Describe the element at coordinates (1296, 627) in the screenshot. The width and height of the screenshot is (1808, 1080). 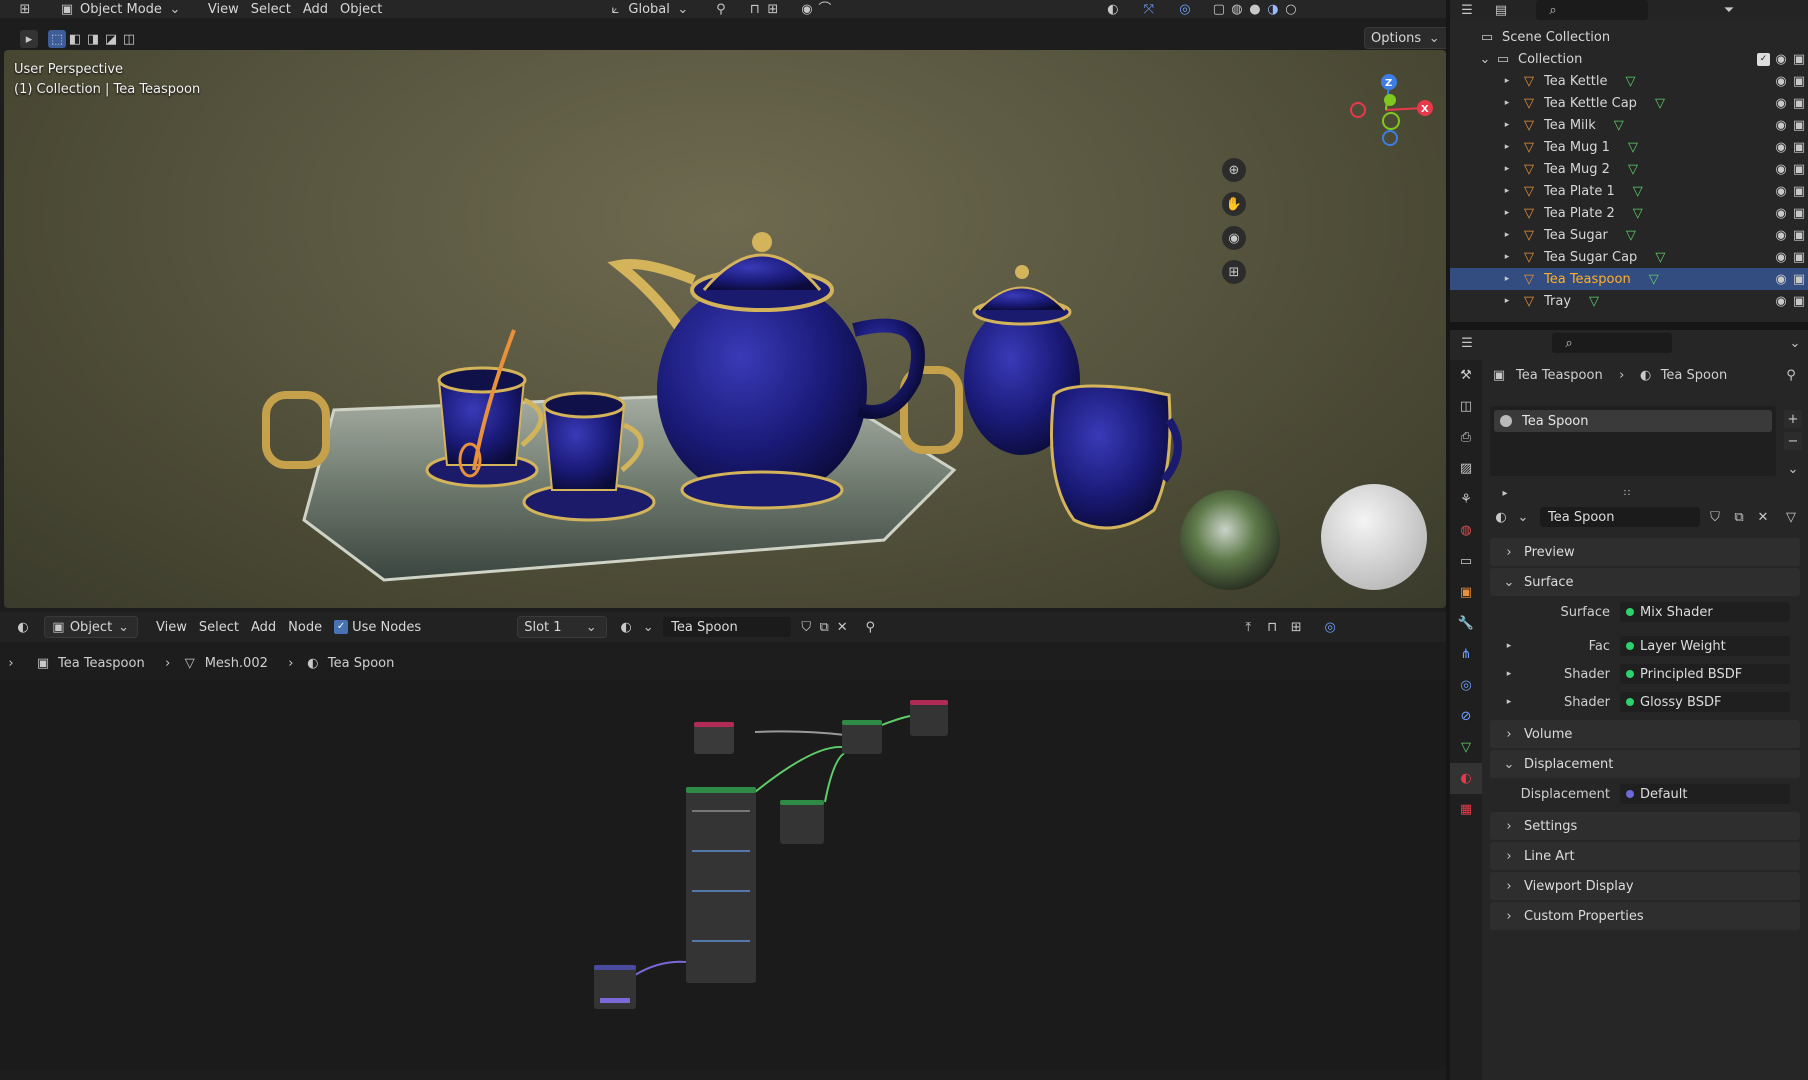
I see `snap-grid-icon: ⊞` at that location.